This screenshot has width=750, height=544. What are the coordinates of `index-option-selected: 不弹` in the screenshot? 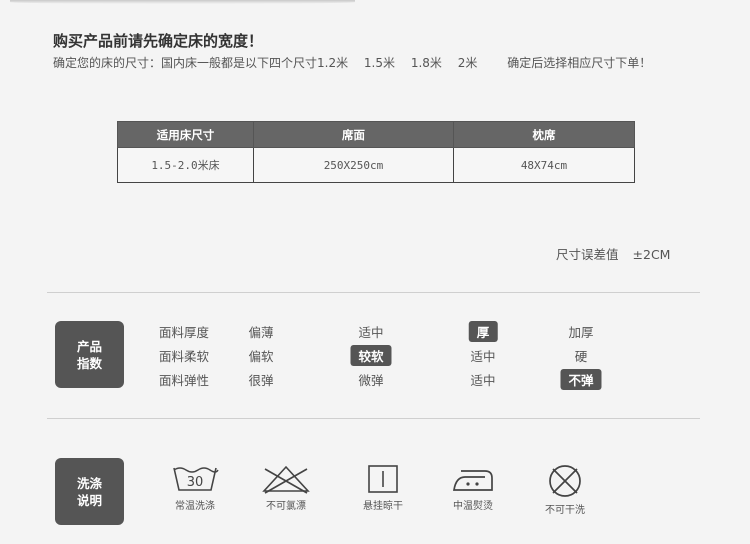 It's located at (581, 379).